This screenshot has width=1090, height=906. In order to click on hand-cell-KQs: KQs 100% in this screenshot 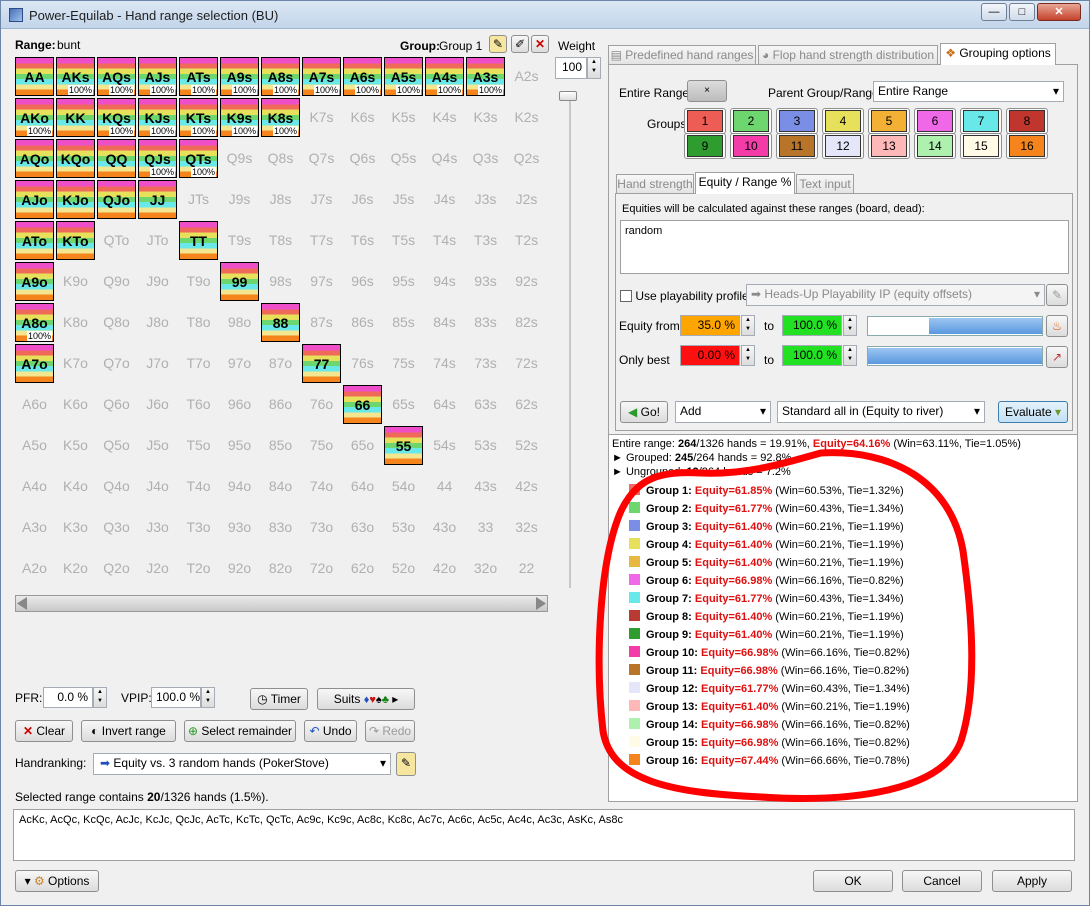, I will do `click(116, 117)`.